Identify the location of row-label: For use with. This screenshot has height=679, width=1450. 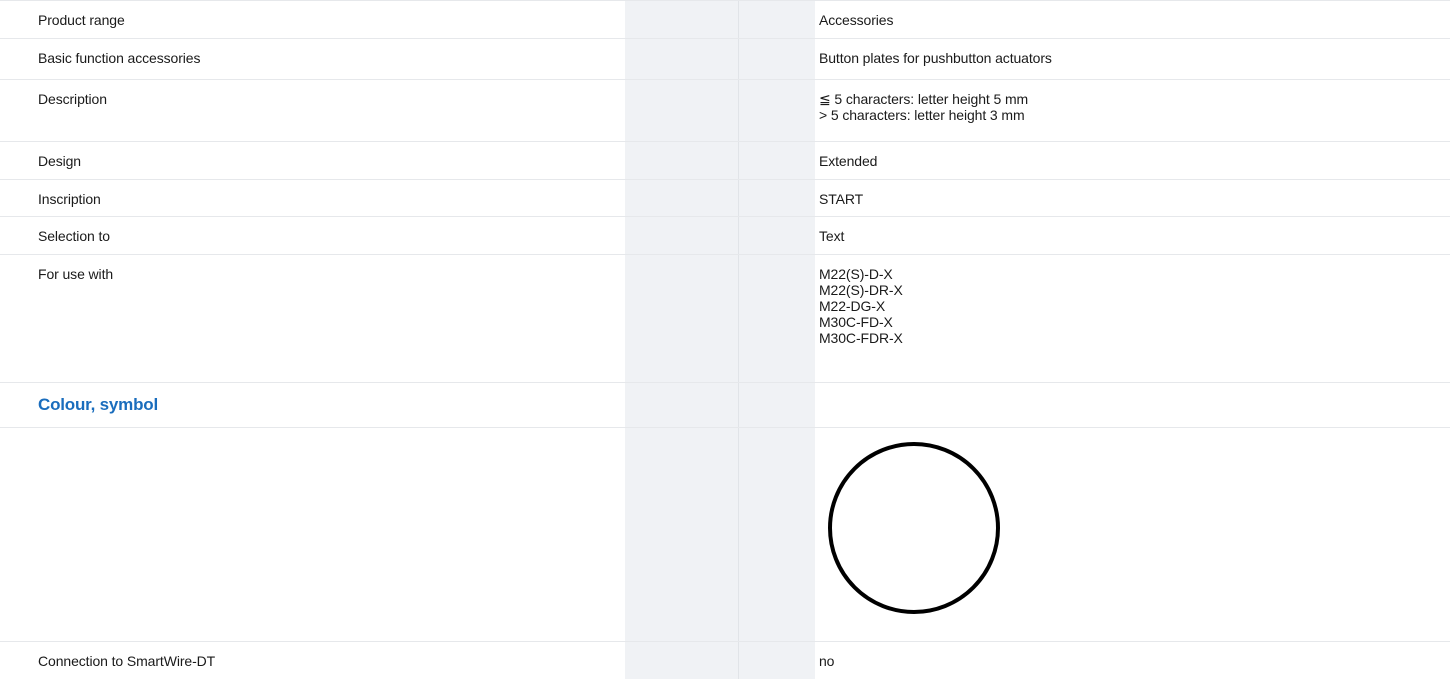
(76, 274).